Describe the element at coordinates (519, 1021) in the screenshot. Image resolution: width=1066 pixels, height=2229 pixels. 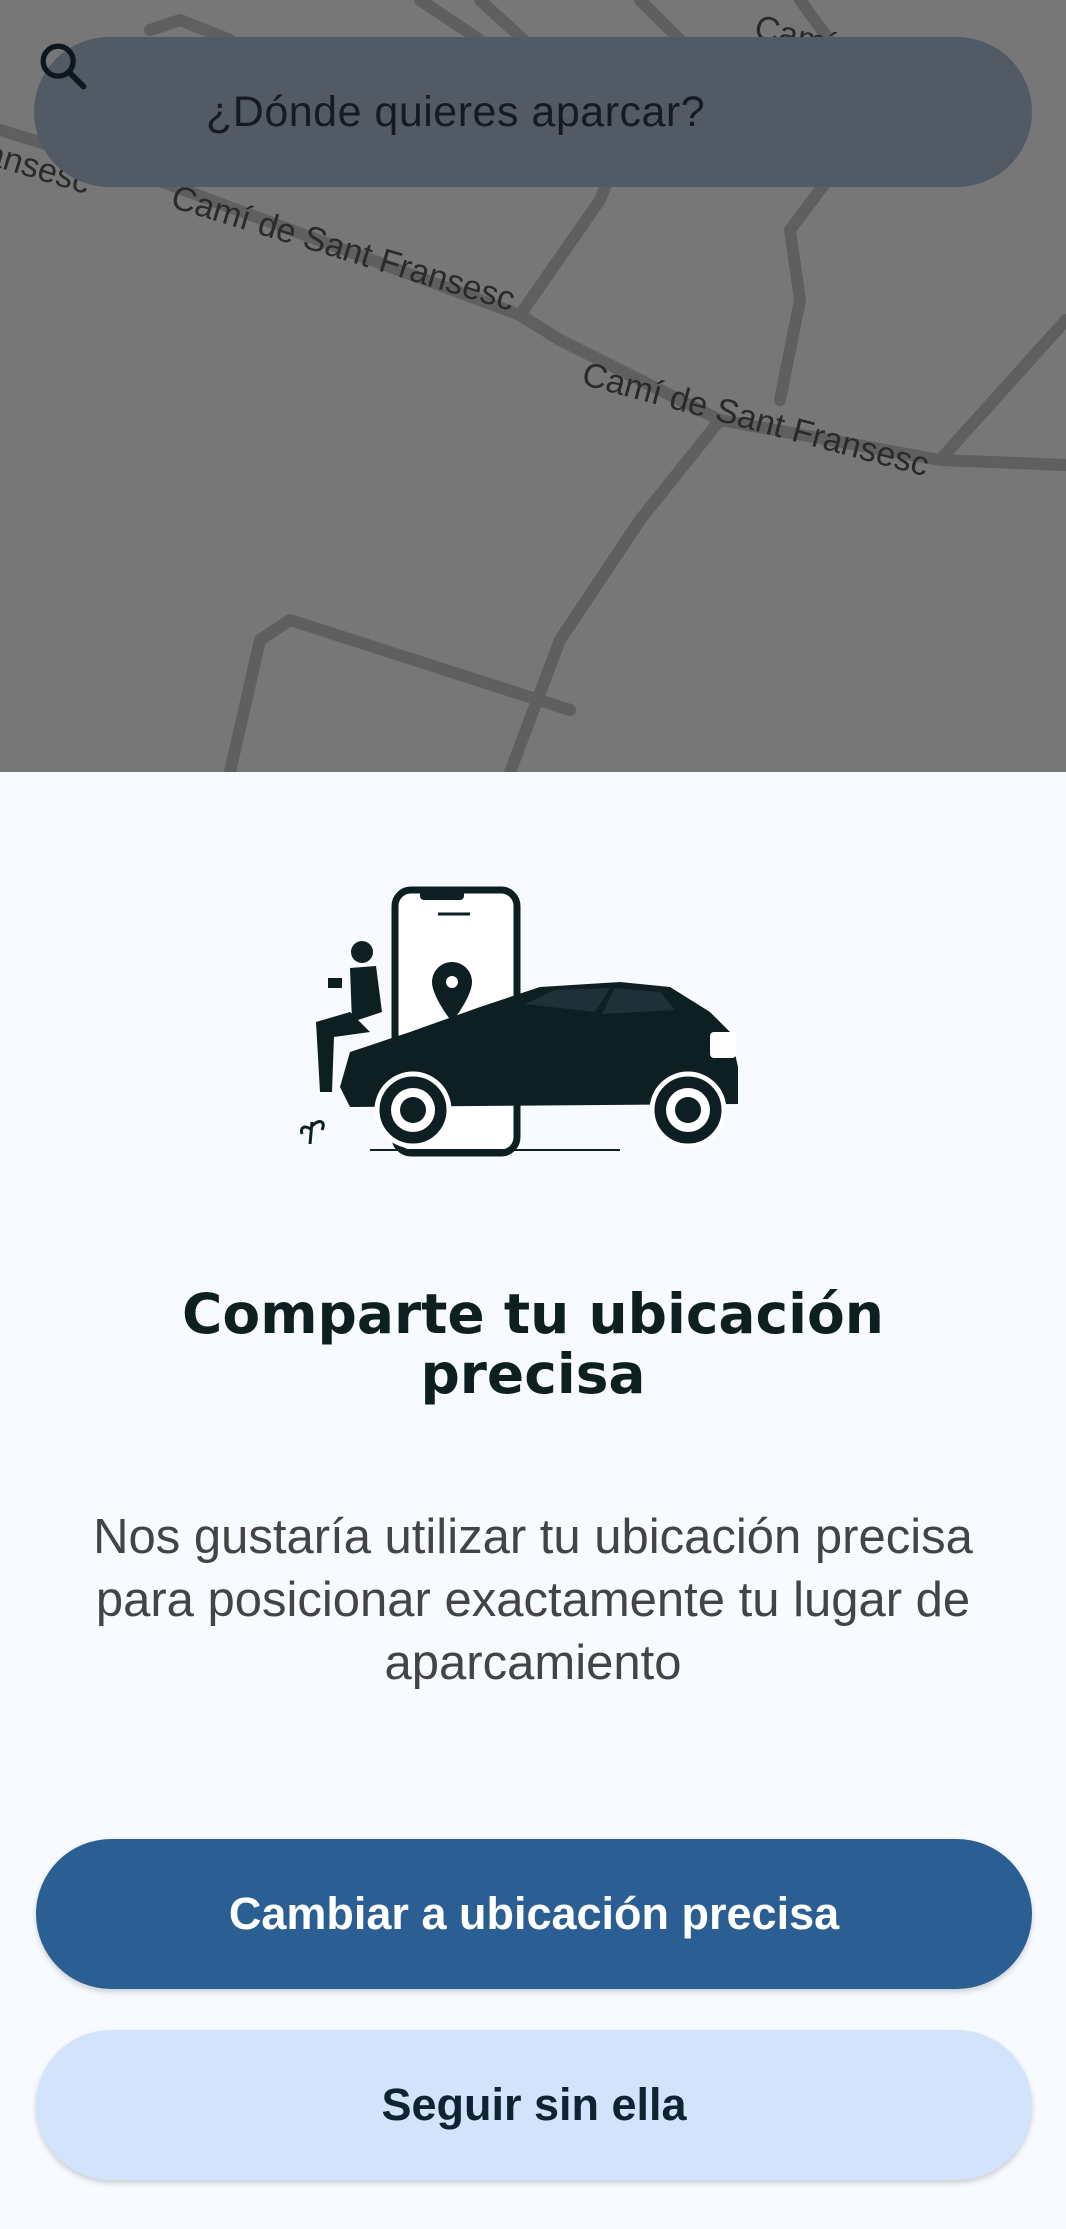
I see `car-phone-location-illustration` at that location.